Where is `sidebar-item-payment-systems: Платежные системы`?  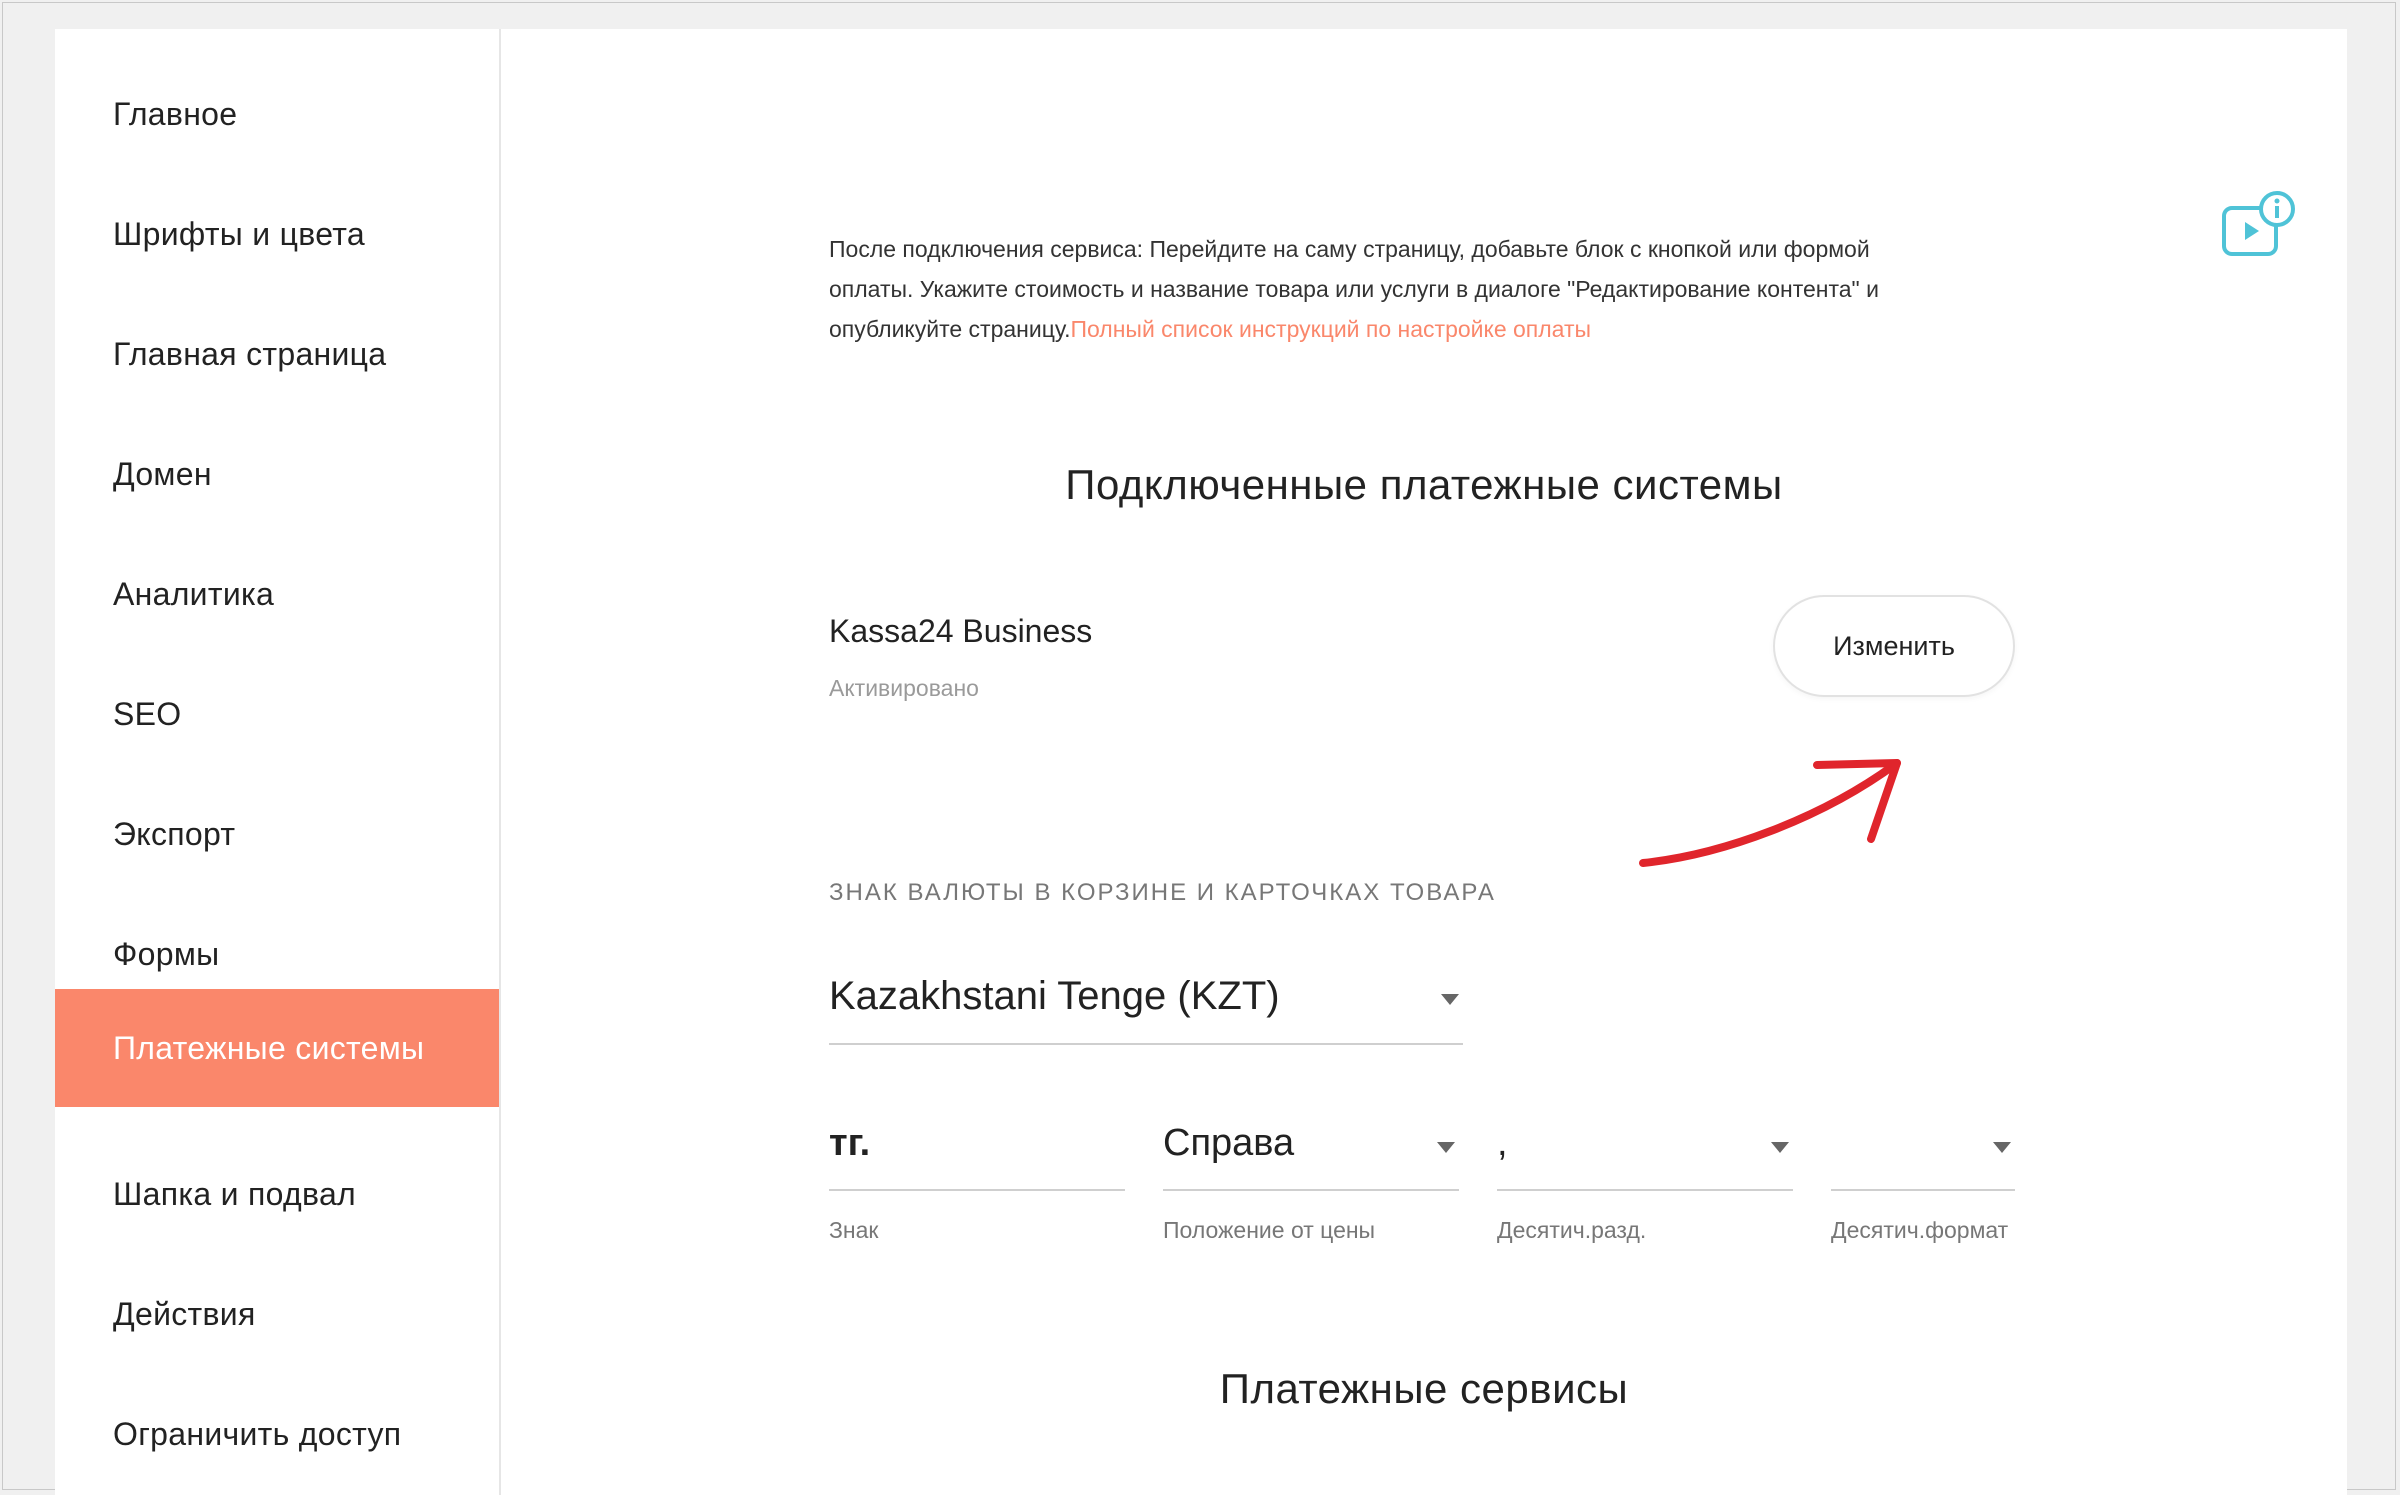
sidebar-item-payment-systems: Платежные системы is located at coordinates (277, 1048).